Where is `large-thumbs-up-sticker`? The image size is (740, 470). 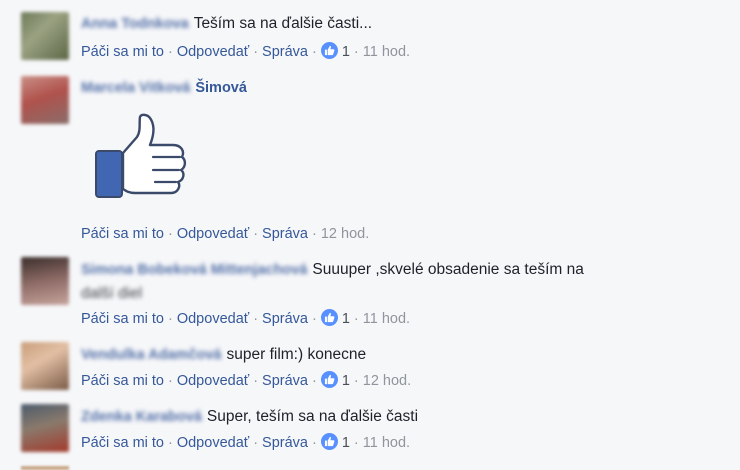 large-thumbs-up-sticker is located at coordinates (141, 159).